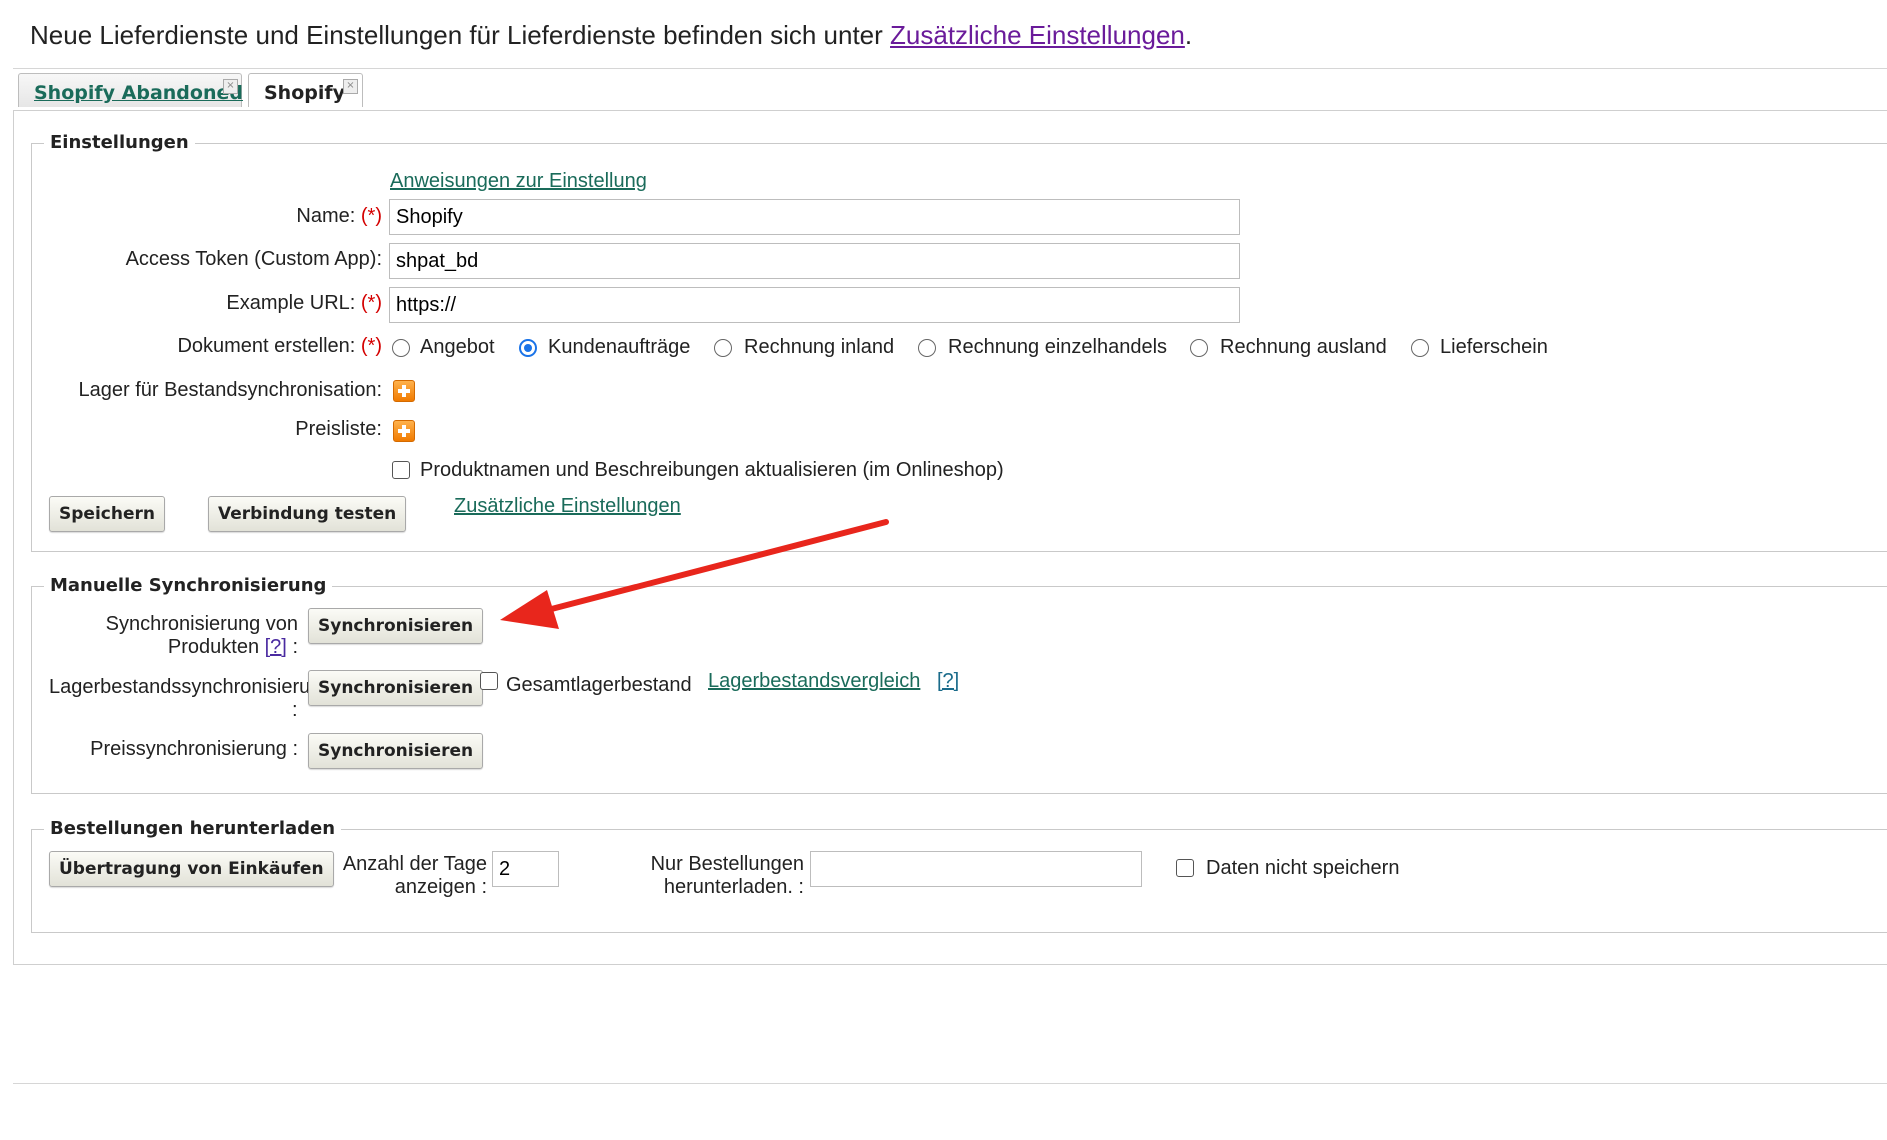 The height and width of the screenshot is (1140, 1887). I want to click on days-label: Anzahl der Tage anzeigen :, so click(414, 875).